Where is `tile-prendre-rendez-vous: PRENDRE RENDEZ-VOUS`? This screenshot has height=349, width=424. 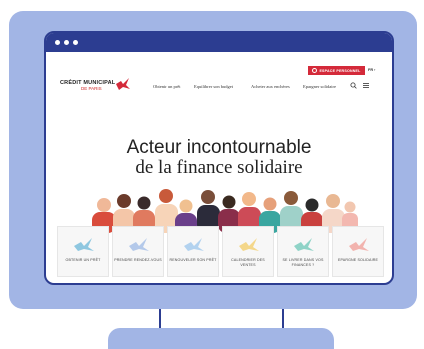 tile-prendre-rendez-vous: PRENDRE RENDEZ-VOUS is located at coordinates (138, 251).